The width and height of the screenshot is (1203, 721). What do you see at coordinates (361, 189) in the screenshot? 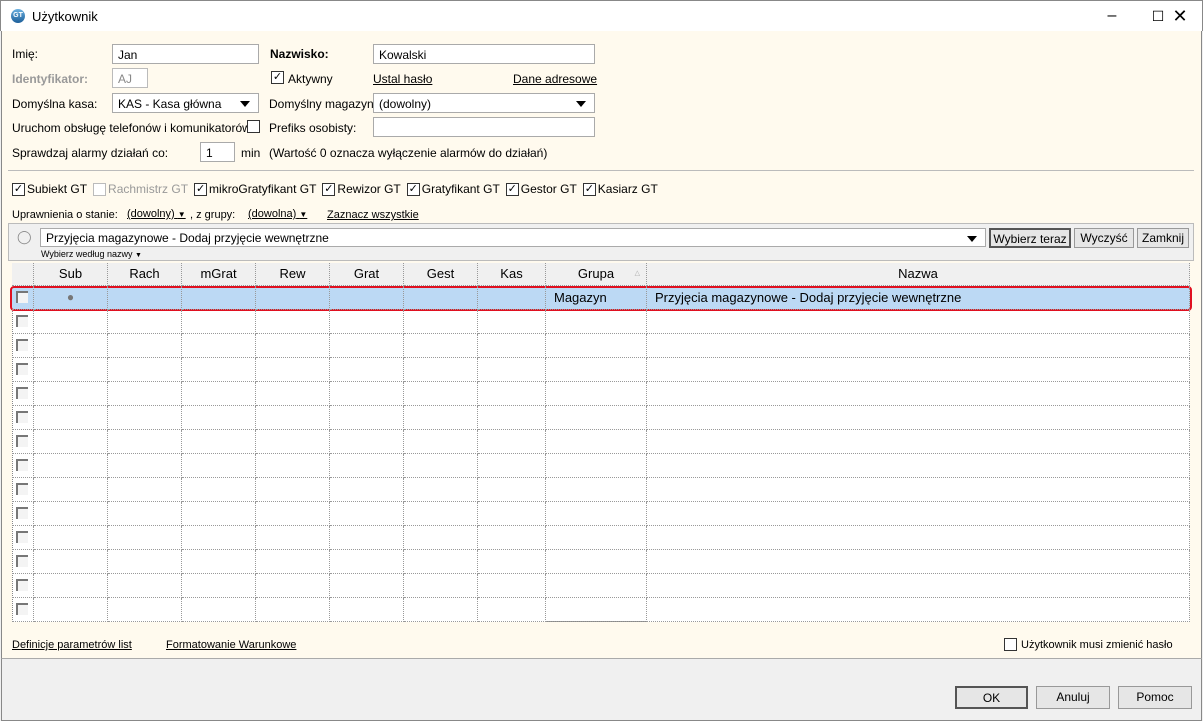
I see `module-rewizor-gt: ✓ Rewizor GT` at bounding box center [361, 189].